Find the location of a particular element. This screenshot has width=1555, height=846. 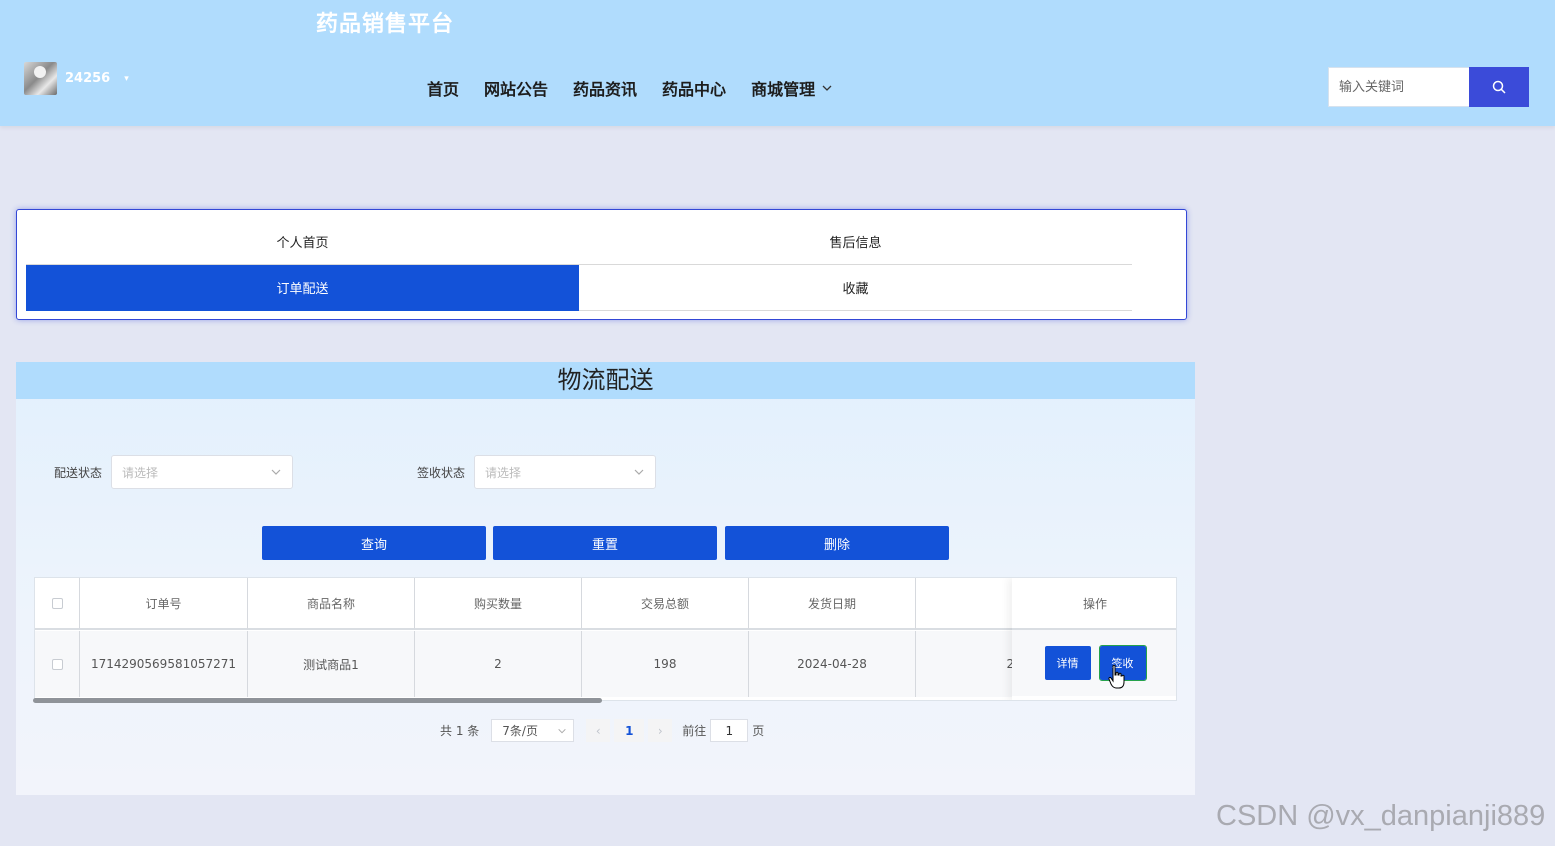

row-checkbox is located at coordinates (57, 664).